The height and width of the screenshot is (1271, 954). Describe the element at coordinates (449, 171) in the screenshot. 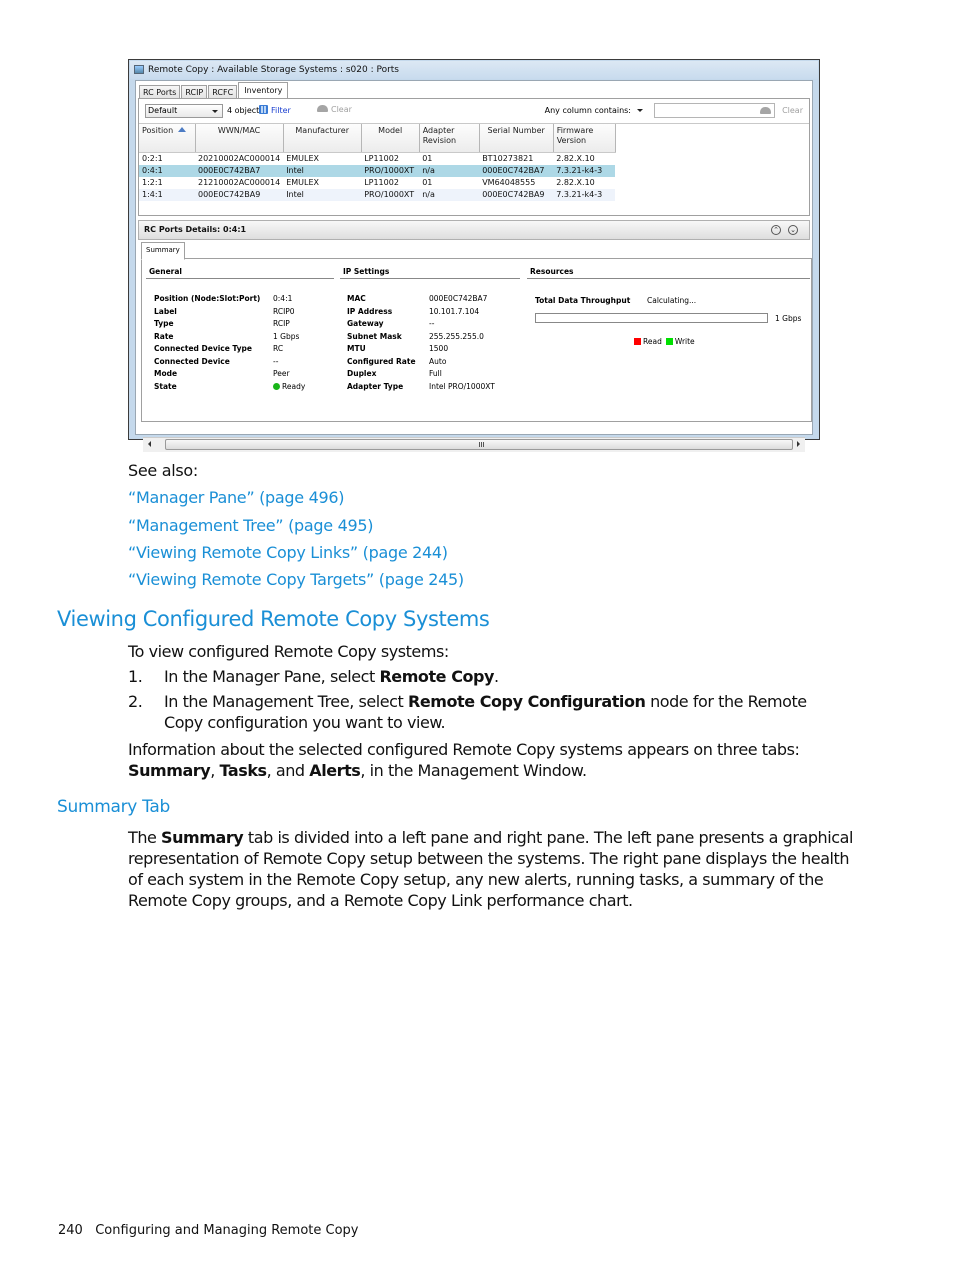

I see `cell-revision: n/a` at that location.